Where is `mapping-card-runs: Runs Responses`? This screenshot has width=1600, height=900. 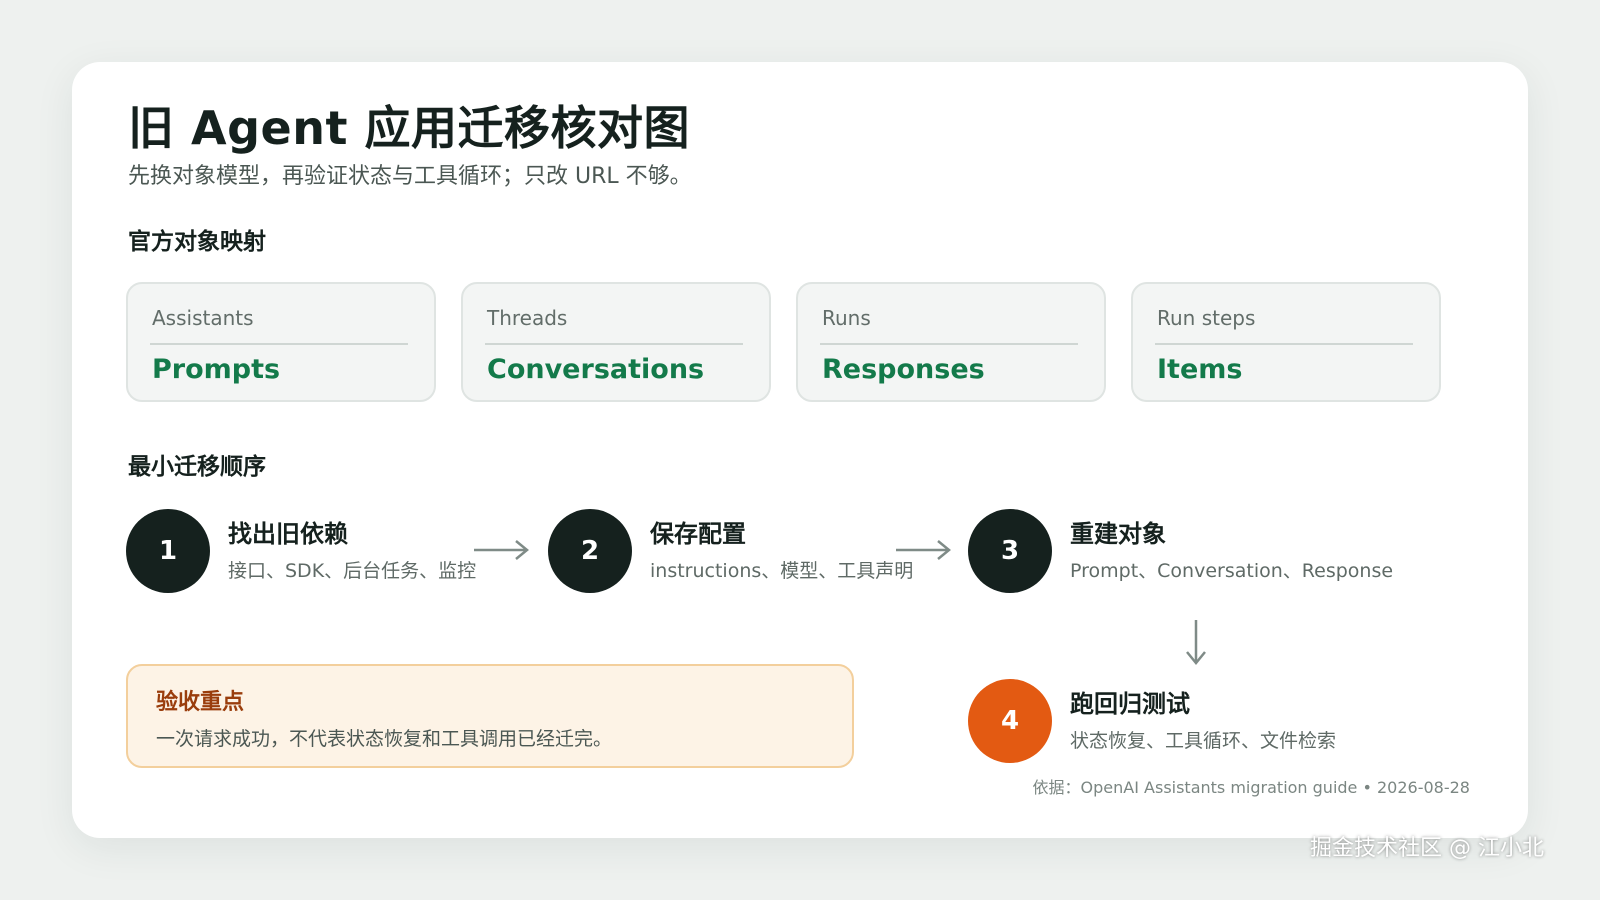
mapping-card-runs: Runs Responses is located at coordinates (951, 342).